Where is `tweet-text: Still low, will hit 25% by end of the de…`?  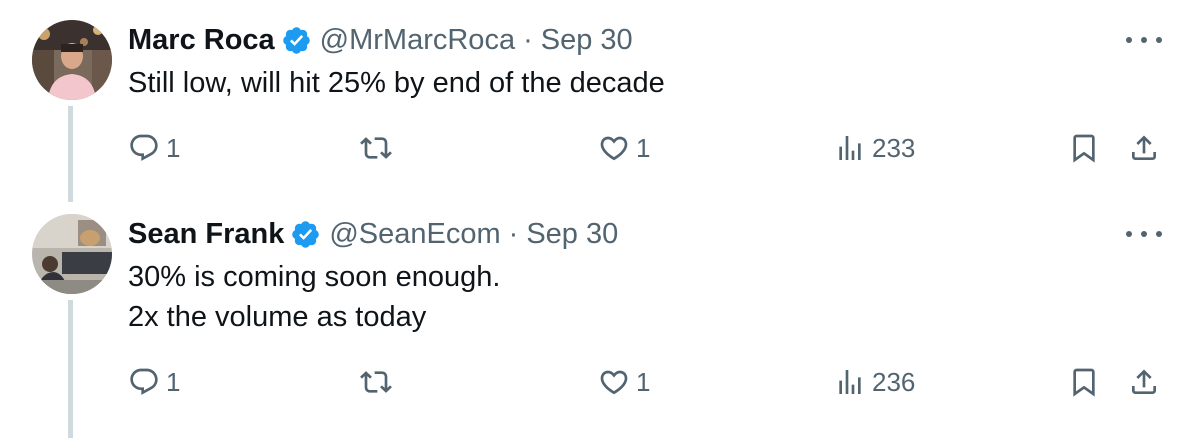 tweet-text: Still low, will hit 25% by end of the de… is located at coordinates (396, 83).